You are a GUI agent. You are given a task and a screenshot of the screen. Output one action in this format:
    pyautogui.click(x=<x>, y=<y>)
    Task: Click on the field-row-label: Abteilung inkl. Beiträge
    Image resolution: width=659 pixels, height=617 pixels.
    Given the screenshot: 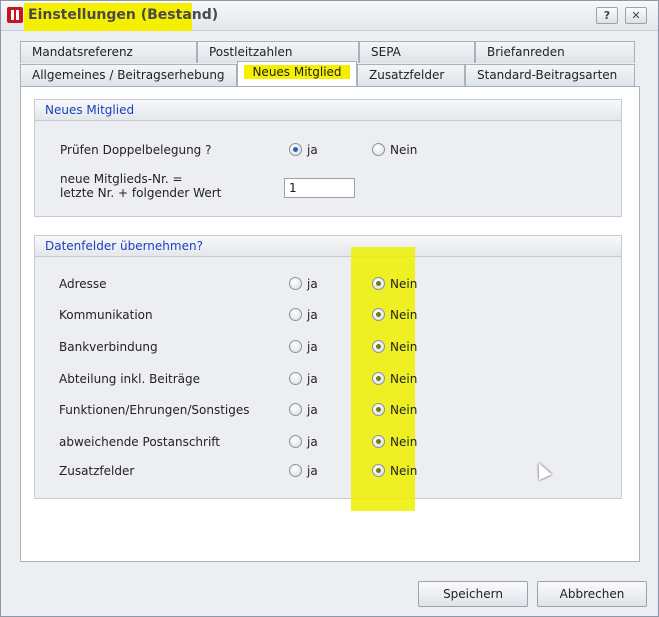 What is the action you would take?
    pyautogui.click(x=130, y=379)
    